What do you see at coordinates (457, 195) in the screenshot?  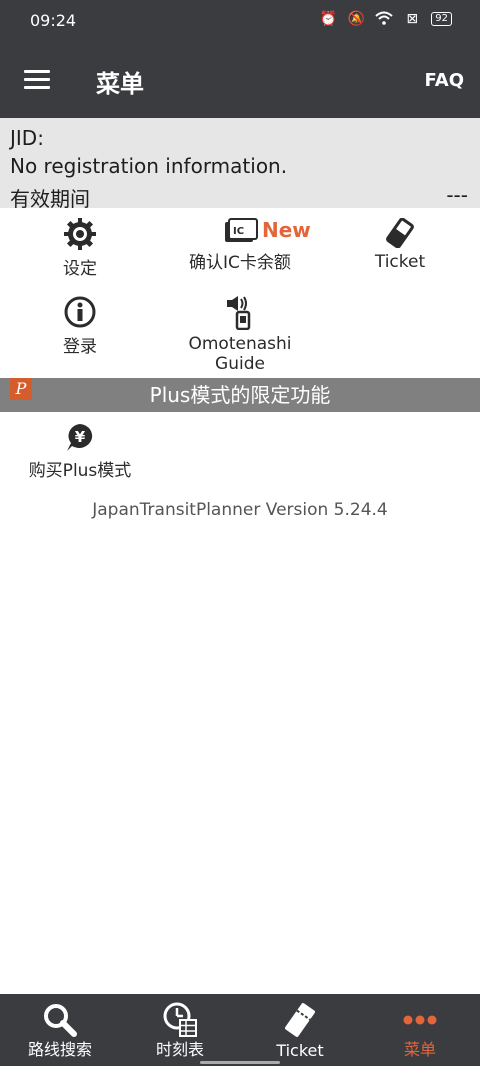 I see `validity-value: ---` at bounding box center [457, 195].